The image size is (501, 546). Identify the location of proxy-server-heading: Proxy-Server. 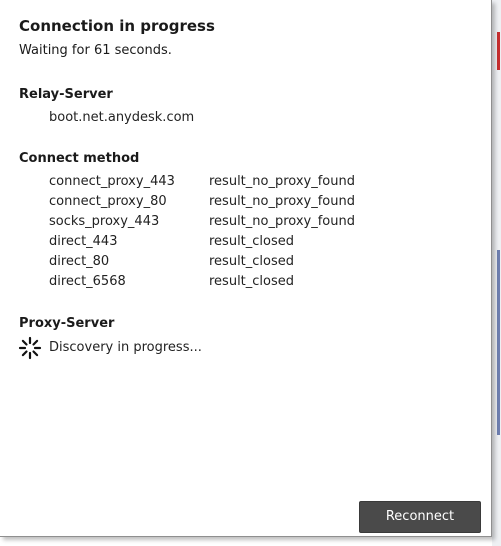
(67, 323).